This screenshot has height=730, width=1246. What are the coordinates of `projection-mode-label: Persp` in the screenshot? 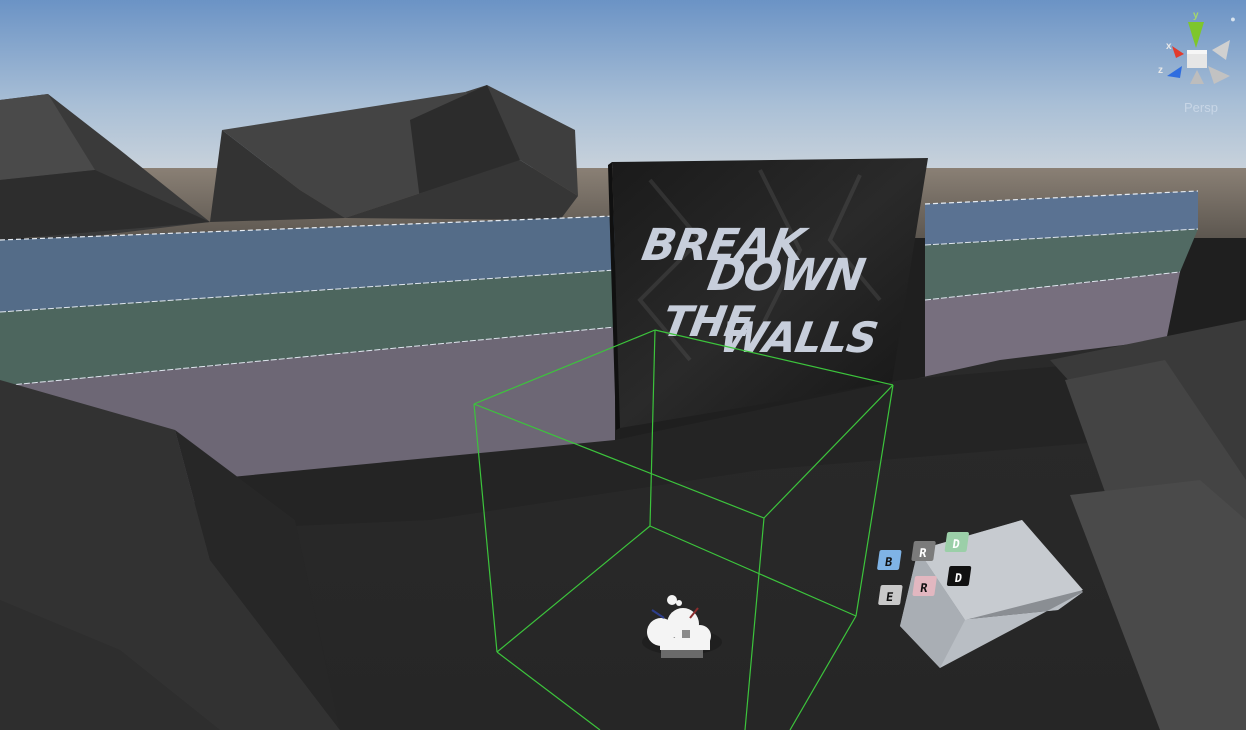 It's located at (1201, 107).